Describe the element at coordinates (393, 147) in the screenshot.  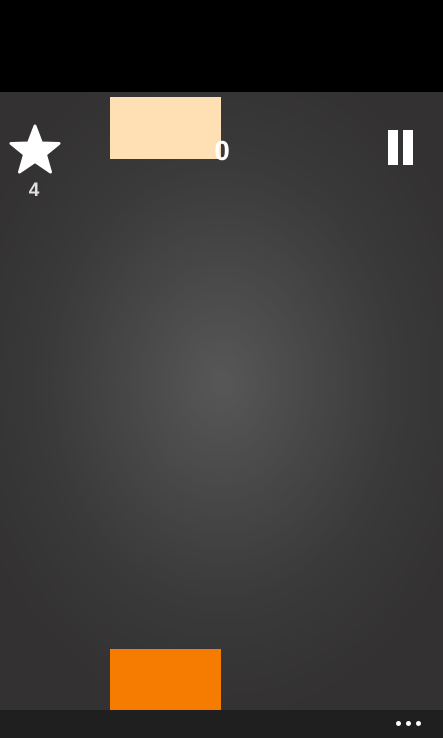
I see `pause-icon-bar-left` at that location.